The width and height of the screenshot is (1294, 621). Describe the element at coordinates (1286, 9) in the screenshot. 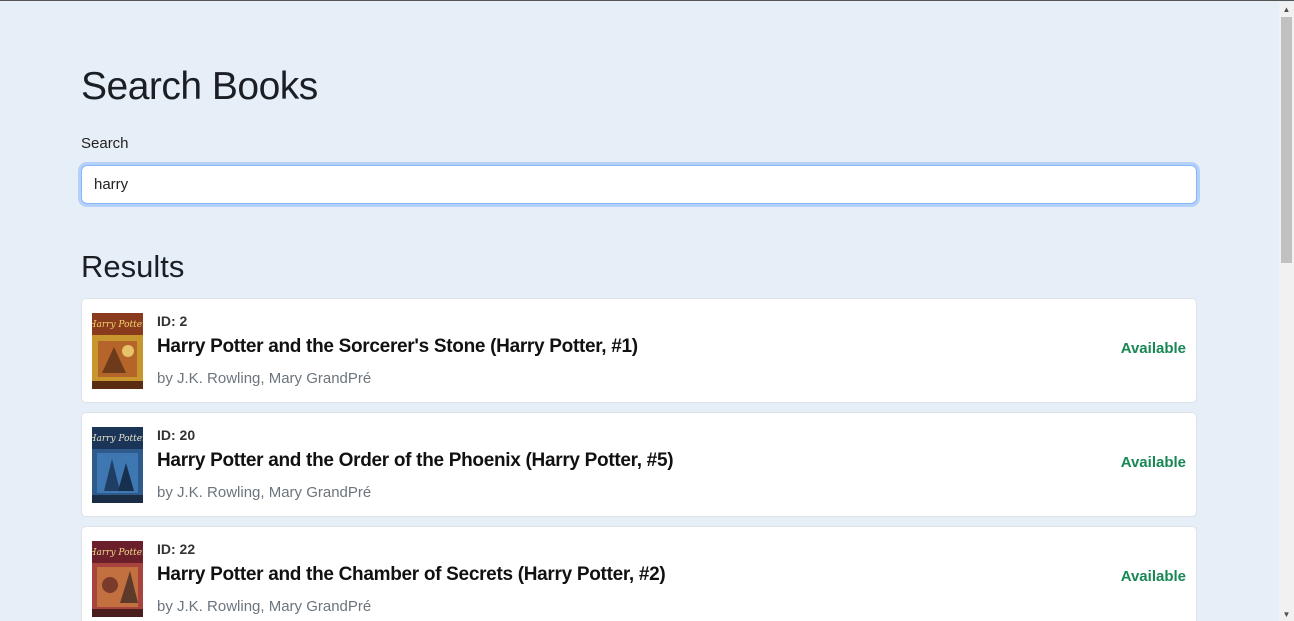

I see `scroll-up-arrow-icon: ▲` at that location.